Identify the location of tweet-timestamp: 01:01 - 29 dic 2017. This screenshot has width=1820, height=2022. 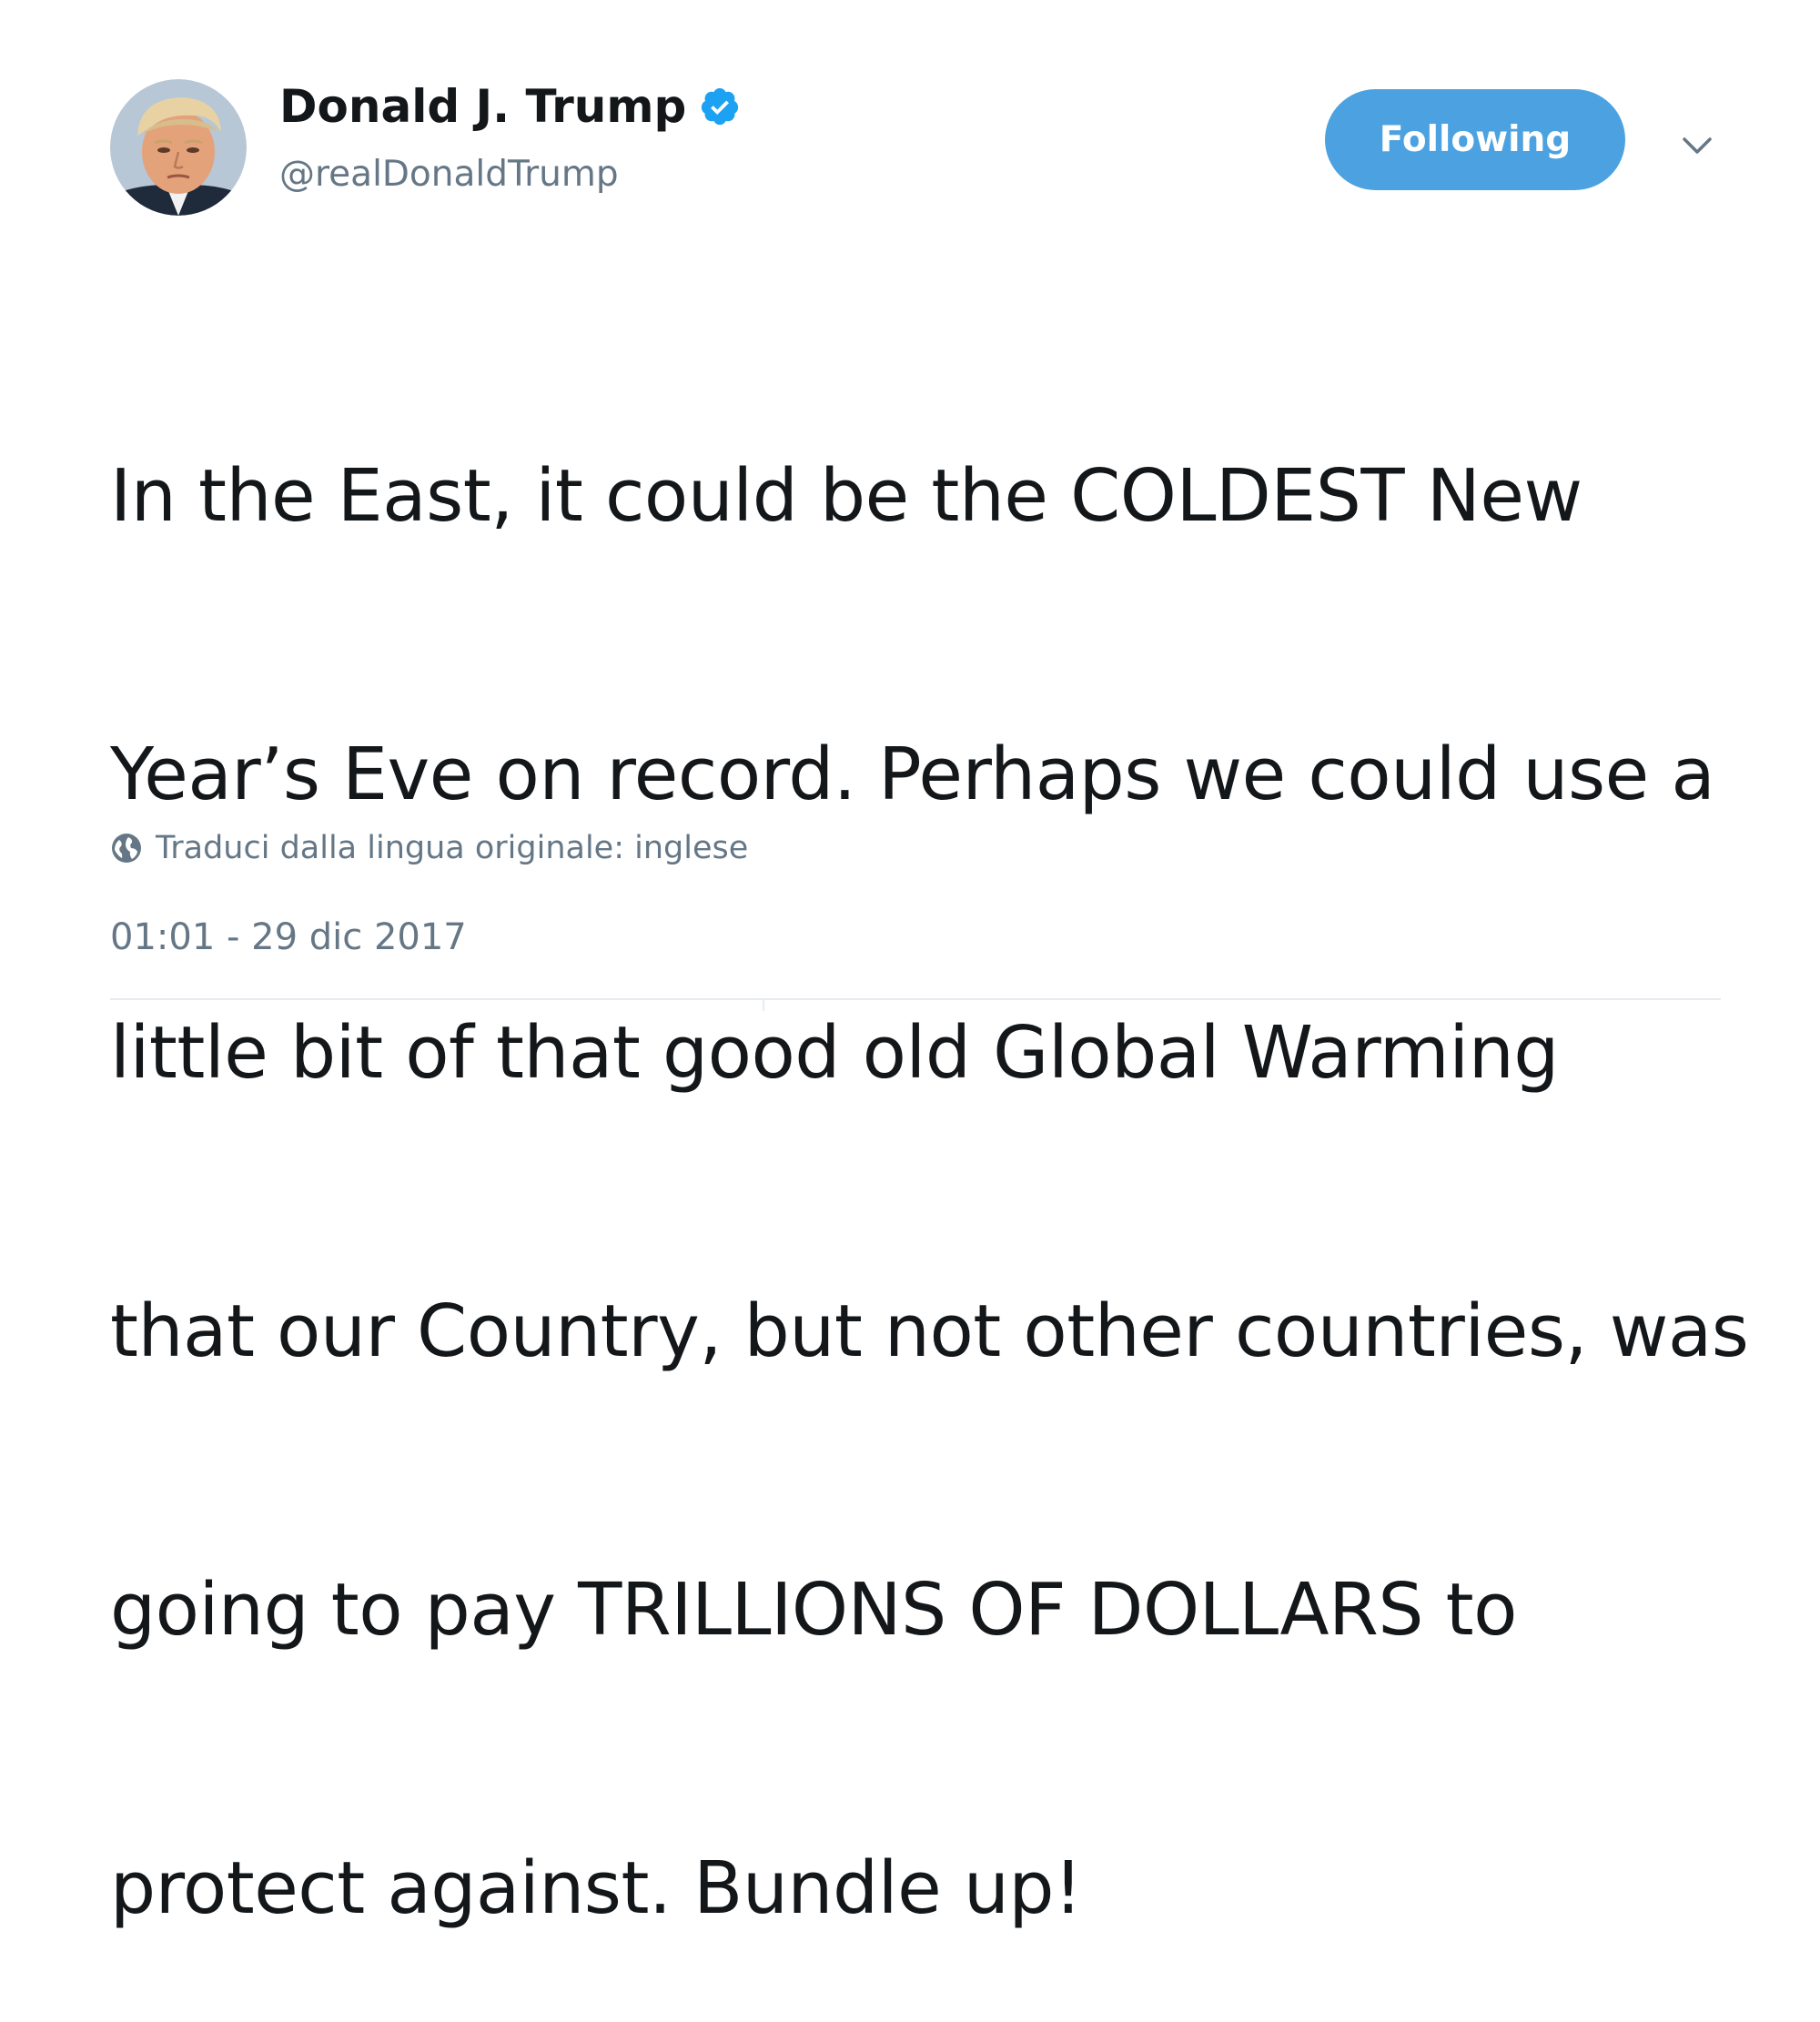
(289, 937).